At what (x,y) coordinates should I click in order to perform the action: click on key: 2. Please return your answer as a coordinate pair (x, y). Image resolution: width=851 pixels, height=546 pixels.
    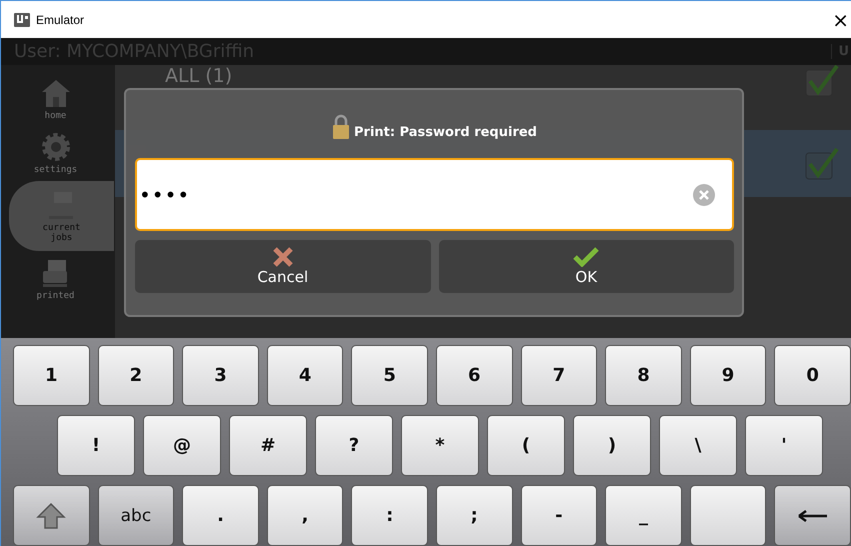
    Looking at the image, I should click on (136, 375).